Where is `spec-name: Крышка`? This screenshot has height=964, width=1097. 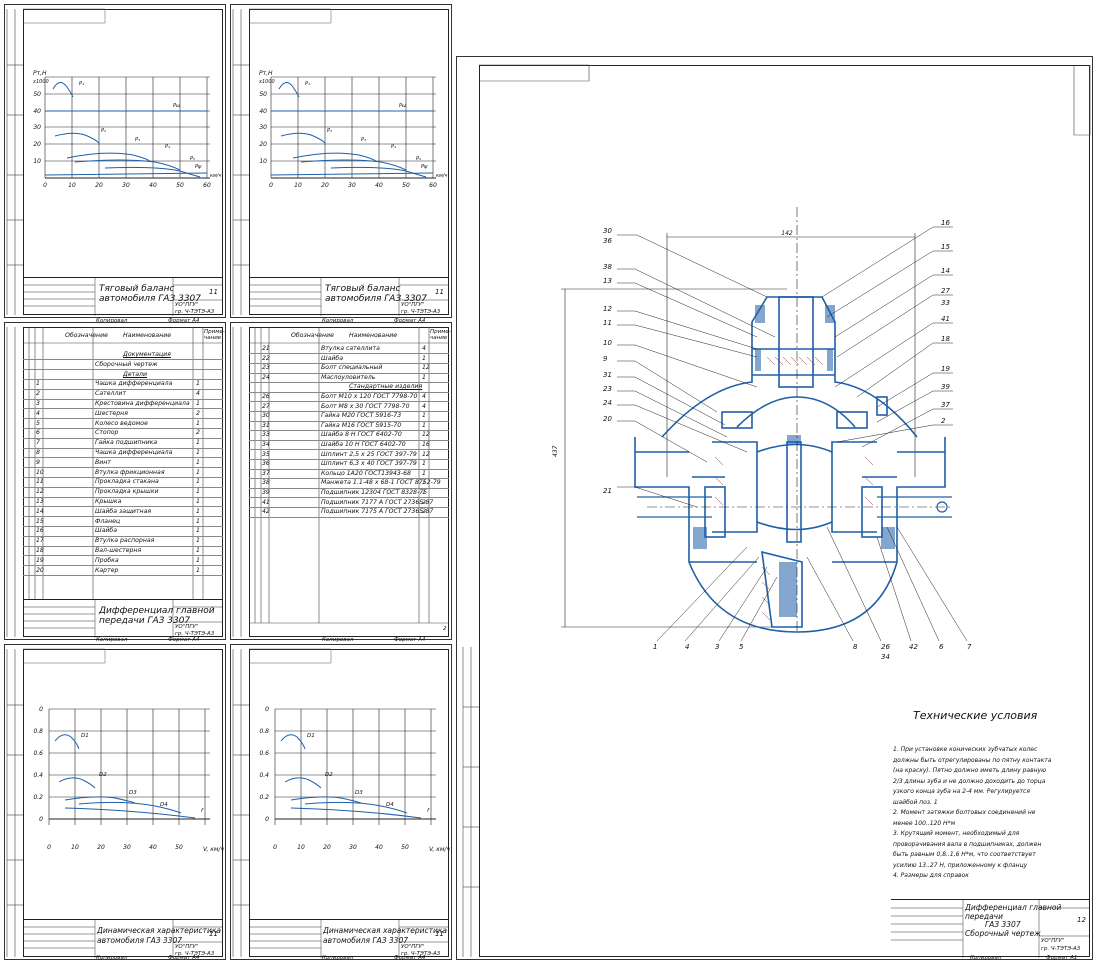
spec-name: Крышка is located at coordinates (108, 501).